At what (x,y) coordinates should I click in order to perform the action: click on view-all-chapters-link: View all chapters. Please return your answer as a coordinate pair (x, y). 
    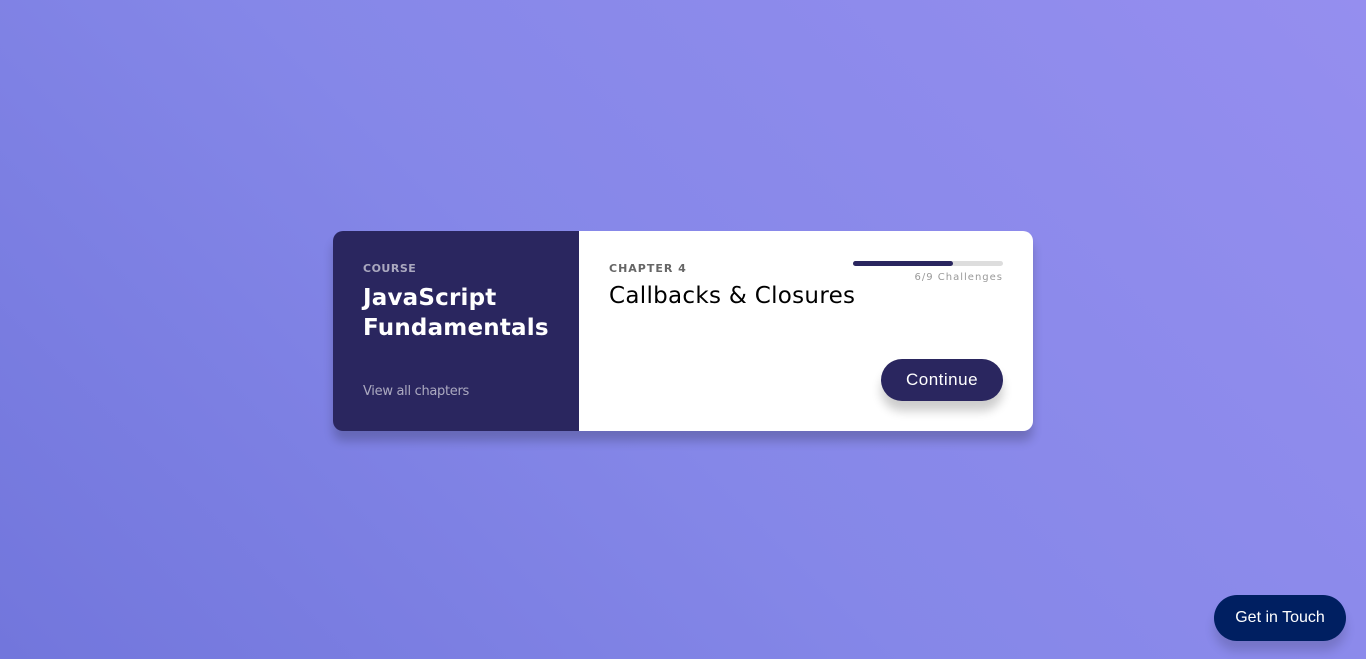
    Looking at the image, I should click on (416, 391).